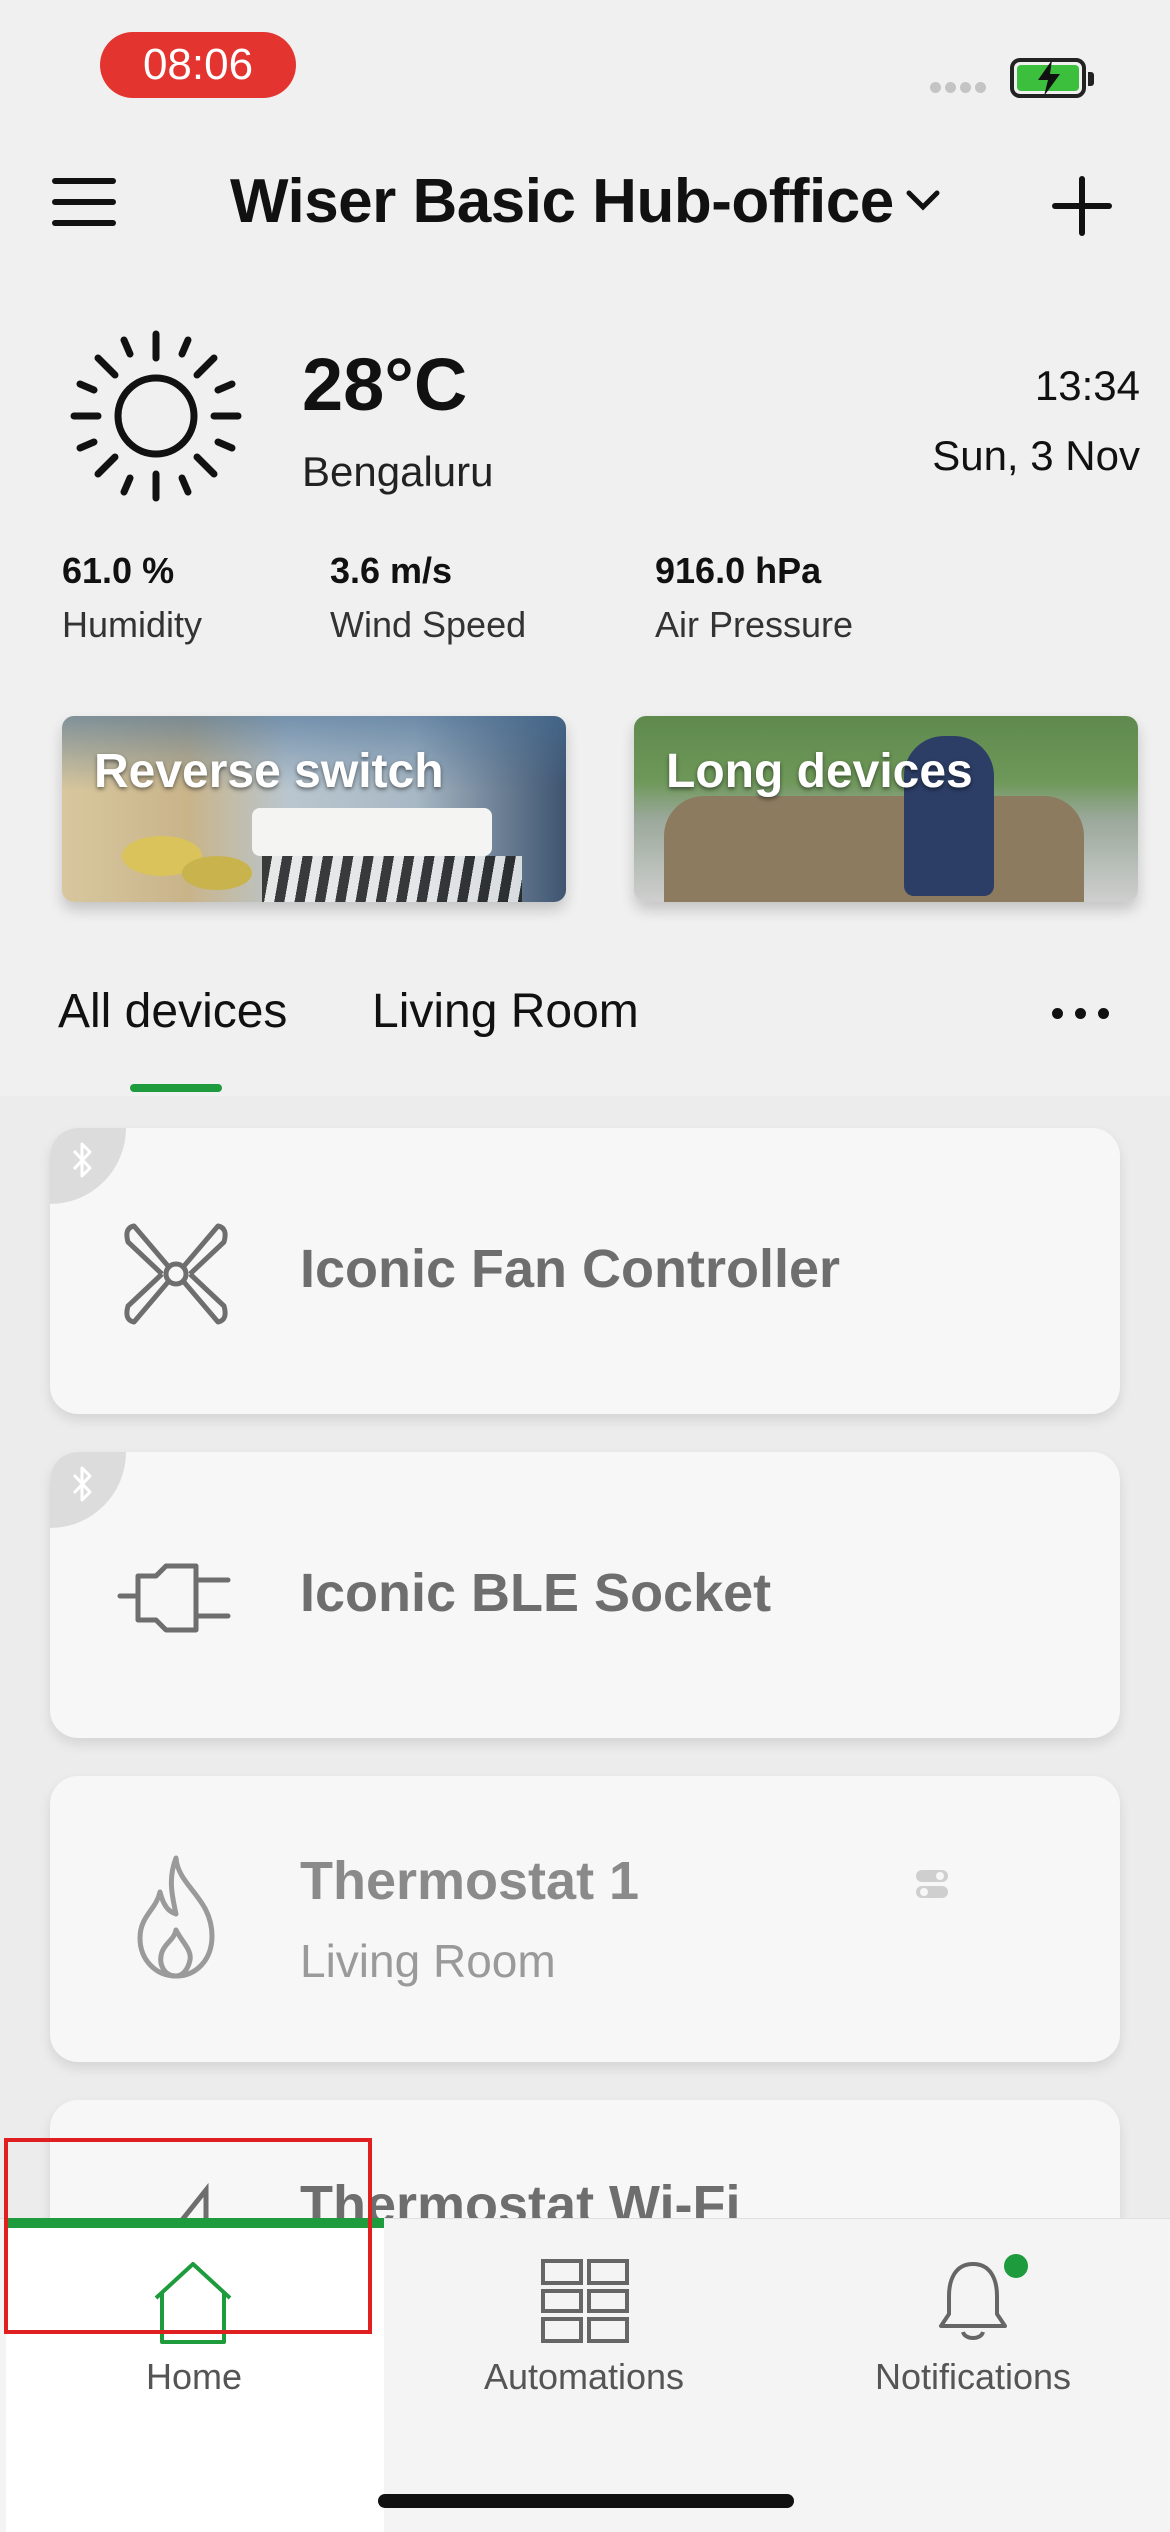 The height and width of the screenshot is (2532, 1170). What do you see at coordinates (1036, 455) in the screenshot?
I see `weather-date: Sun, 3 Nov` at bounding box center [1036, 455].